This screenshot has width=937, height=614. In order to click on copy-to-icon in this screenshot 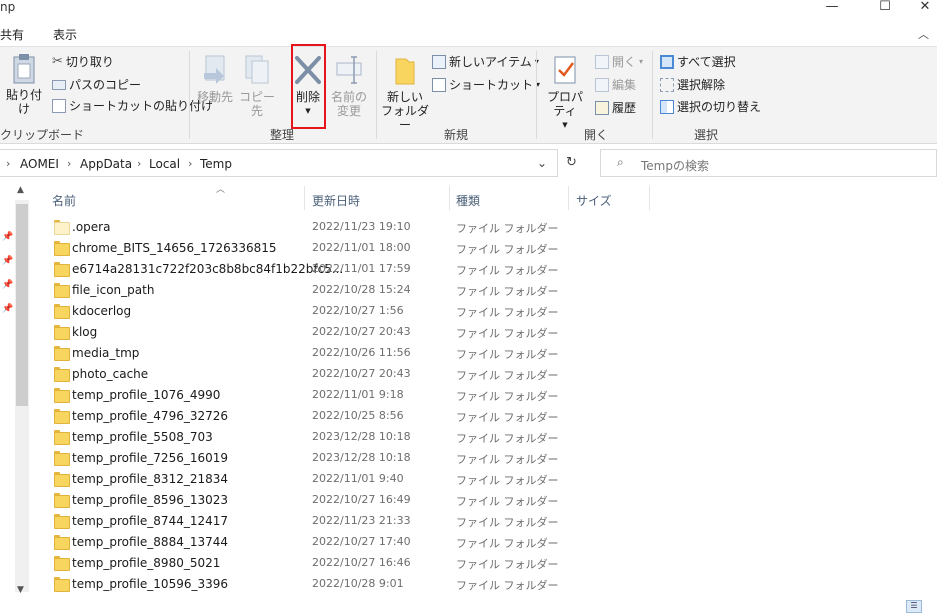, I will do `click(257, 69)`.